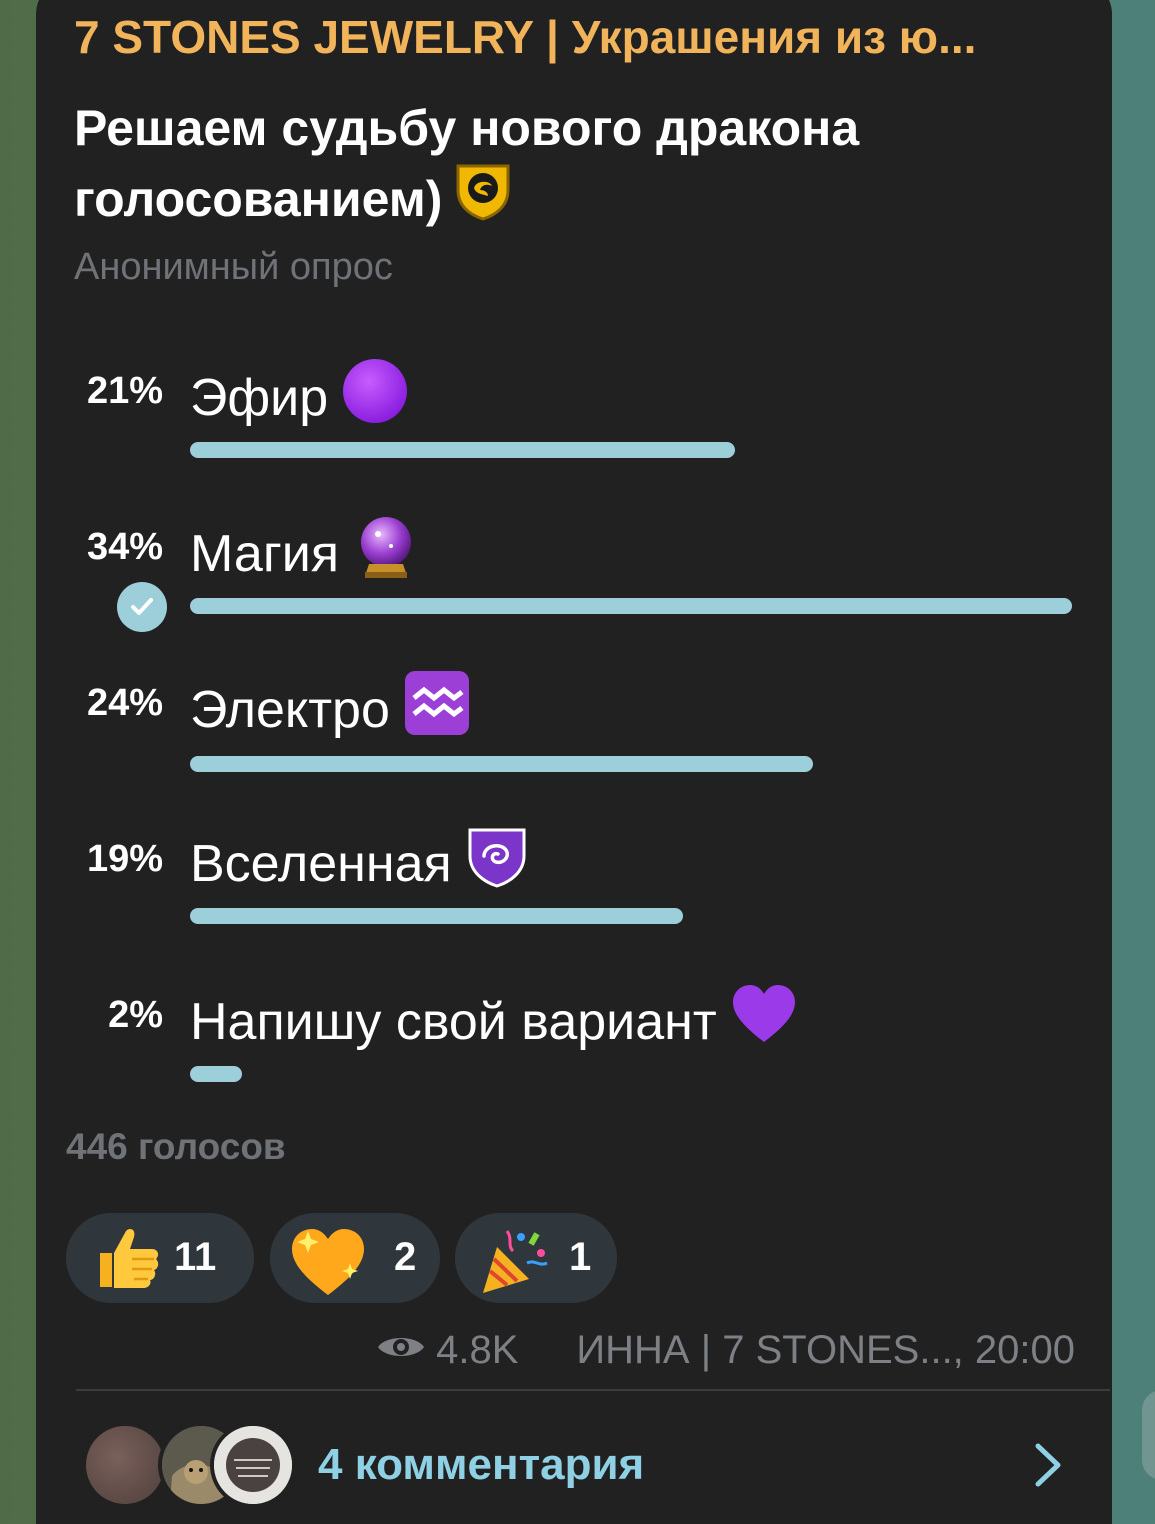  Describe the element at coordinates (405, 1257) in the screenshot. I see `reaction-count: 2` at that location.